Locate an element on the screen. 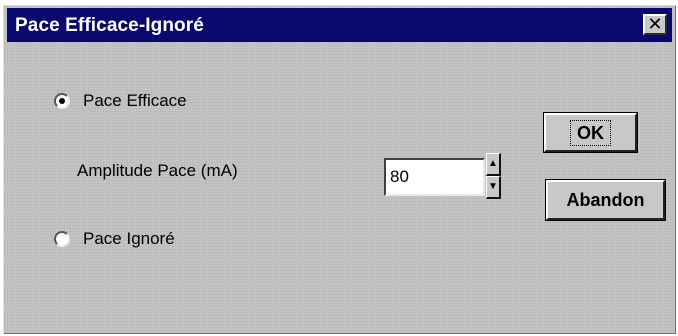 The image size is (678, 336). spin-down-icon: ▼ is located at coordinates (493, 186).